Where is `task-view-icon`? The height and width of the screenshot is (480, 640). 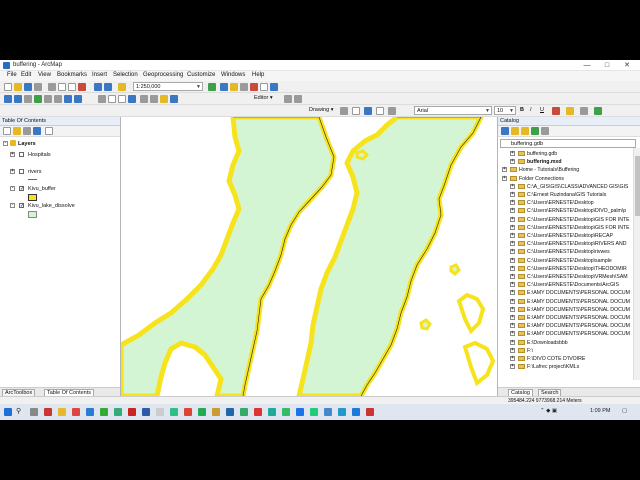
task-view-icon is located at coordinates (34, 412).